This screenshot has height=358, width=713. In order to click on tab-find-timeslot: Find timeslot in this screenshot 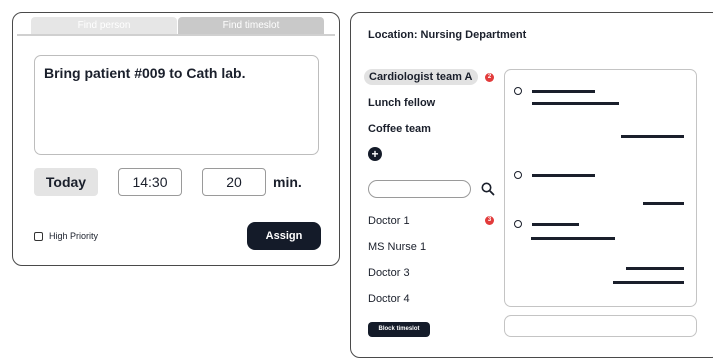, I will do `click(251, 25)`.